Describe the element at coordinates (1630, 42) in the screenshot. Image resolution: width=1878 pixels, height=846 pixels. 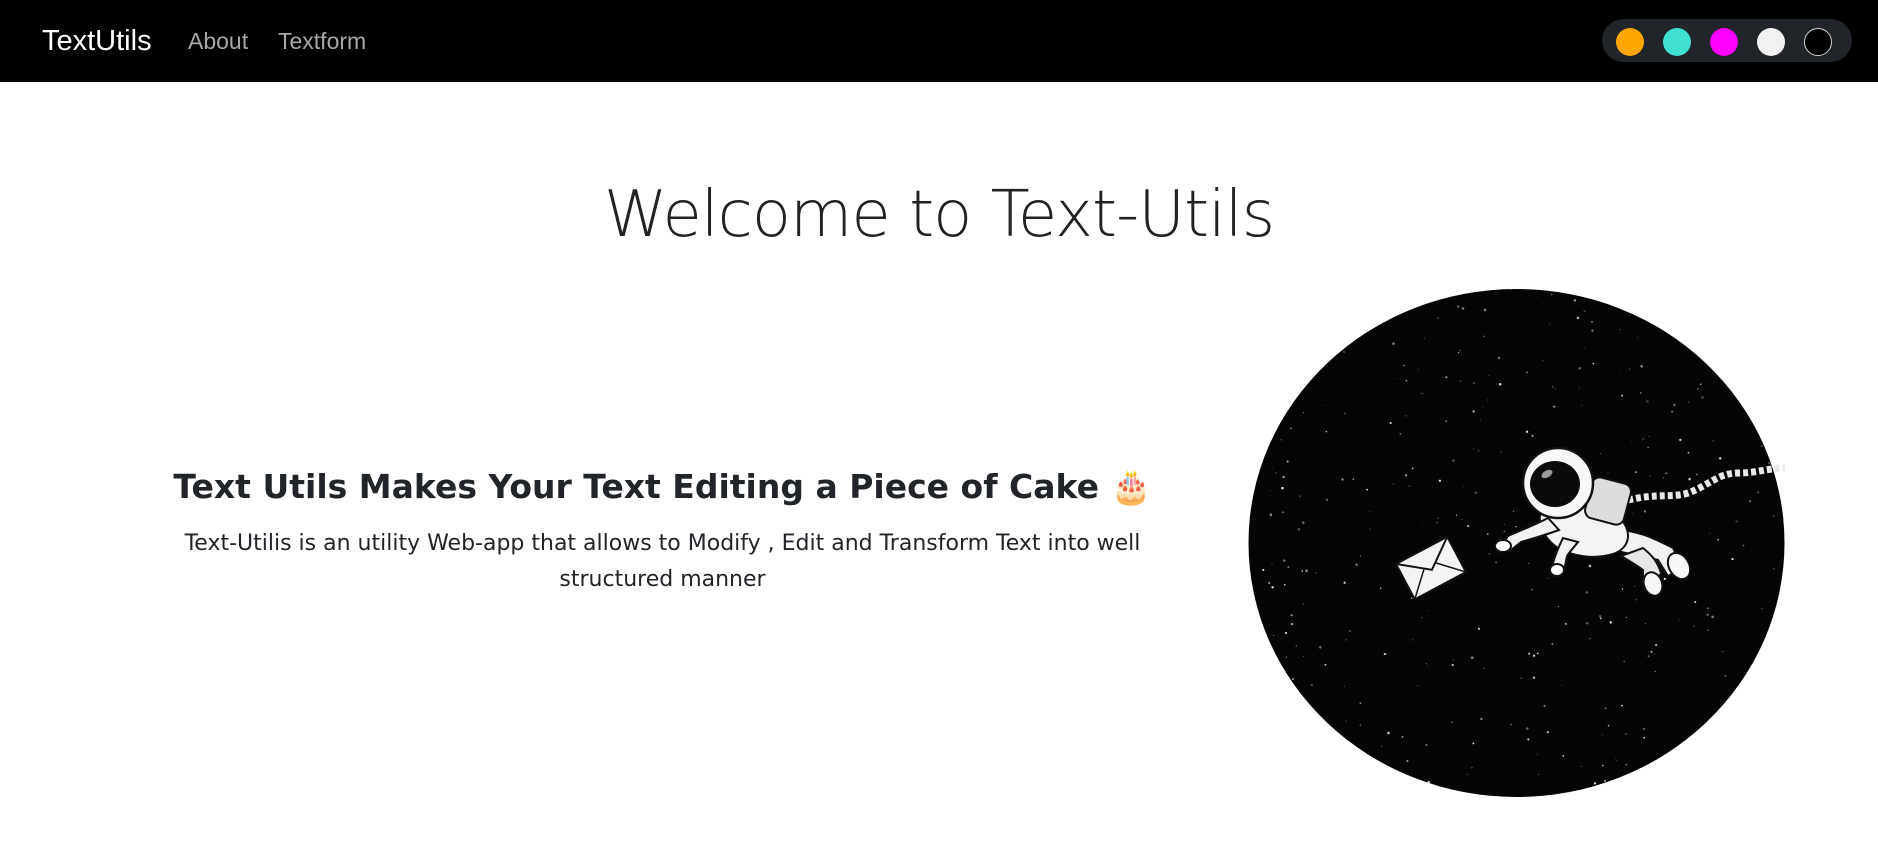
I see `theme-swatch-orange` at that location.